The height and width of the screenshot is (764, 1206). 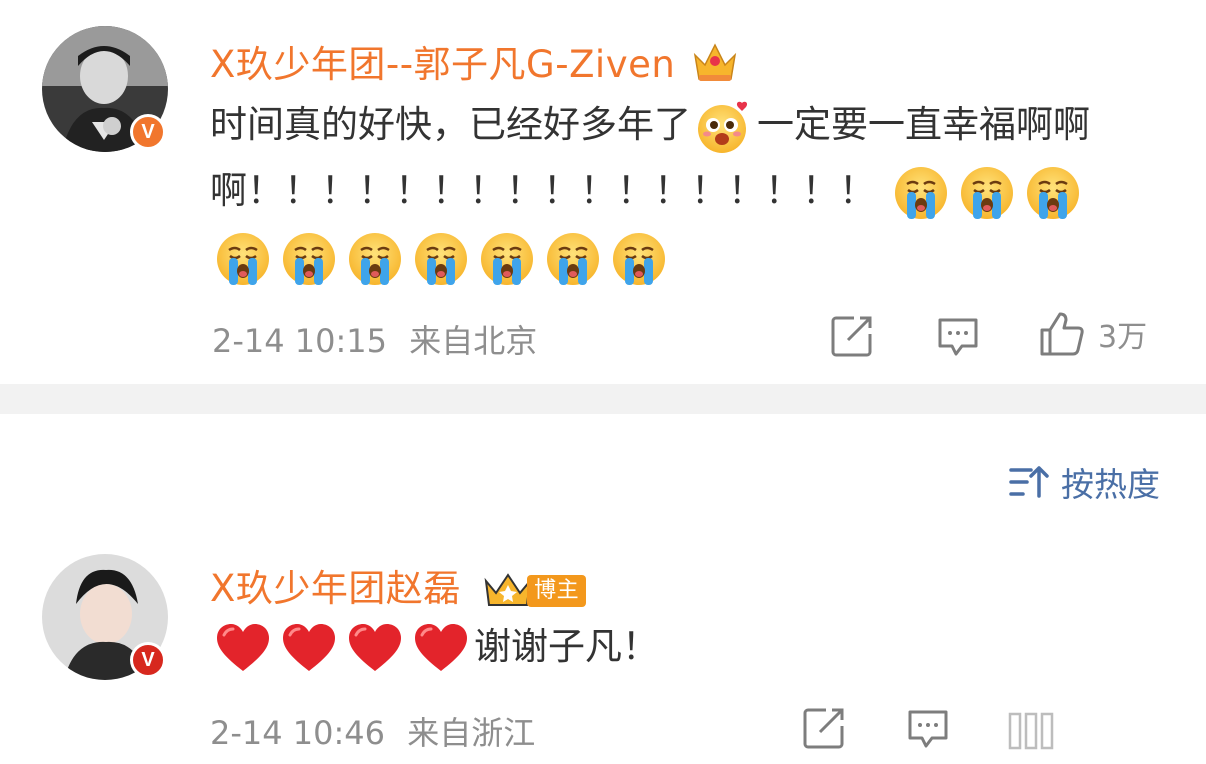 I want to click on verified-badge-icon: V, so click(x=148, y=660).